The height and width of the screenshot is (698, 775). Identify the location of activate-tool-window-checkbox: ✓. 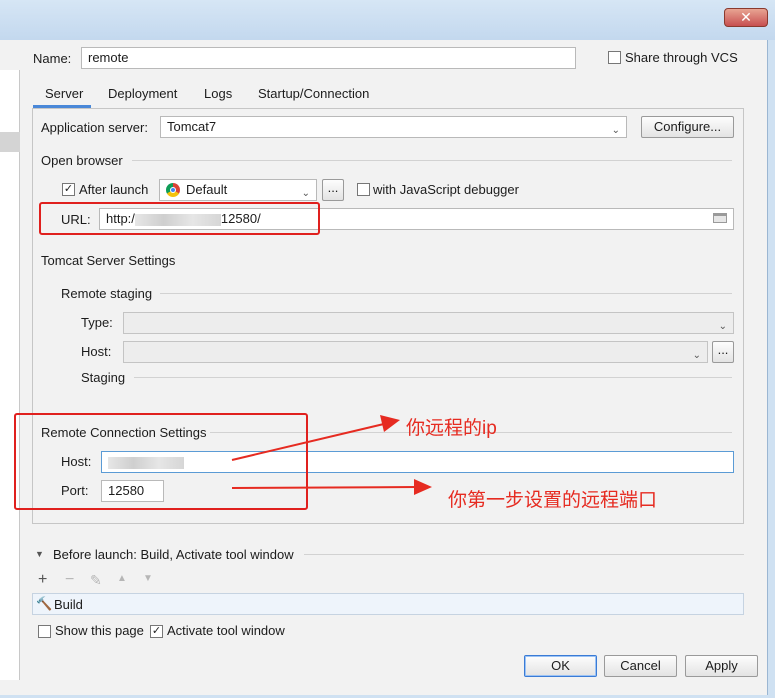
(156, 631).